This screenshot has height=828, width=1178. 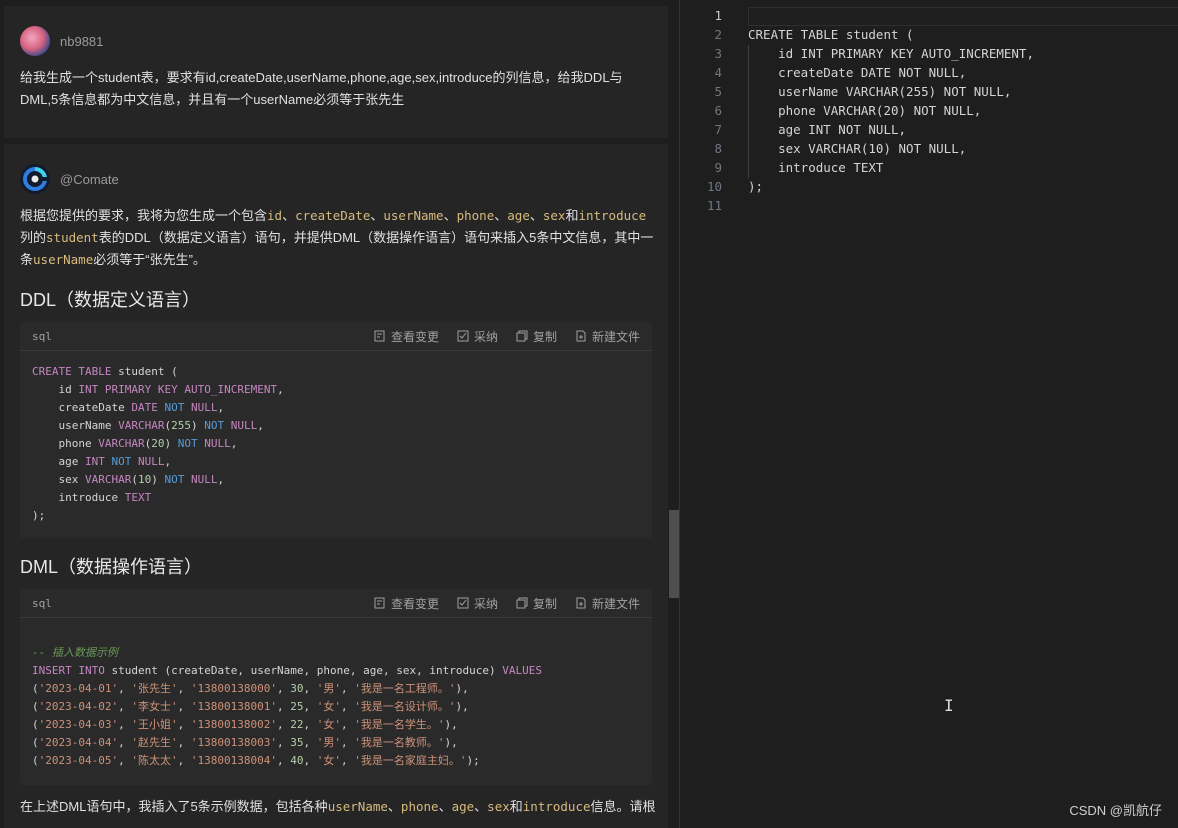 What do you see at coordinates (111, 567) in the screenshot?
I see `dml-heading: DML（数据操作语言）` at bounding box center [111, 567].